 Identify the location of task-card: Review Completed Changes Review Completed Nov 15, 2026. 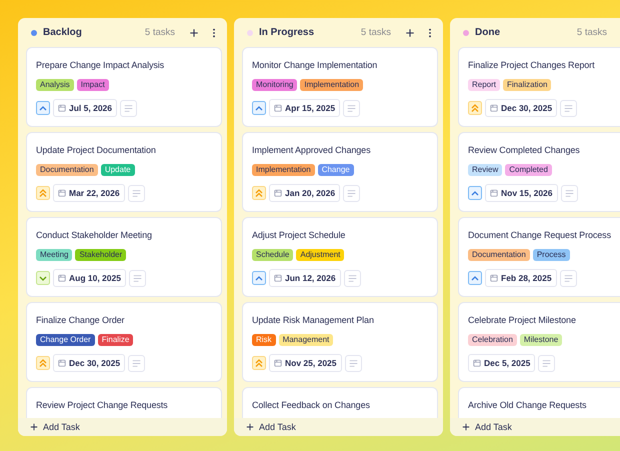
(539, 172).